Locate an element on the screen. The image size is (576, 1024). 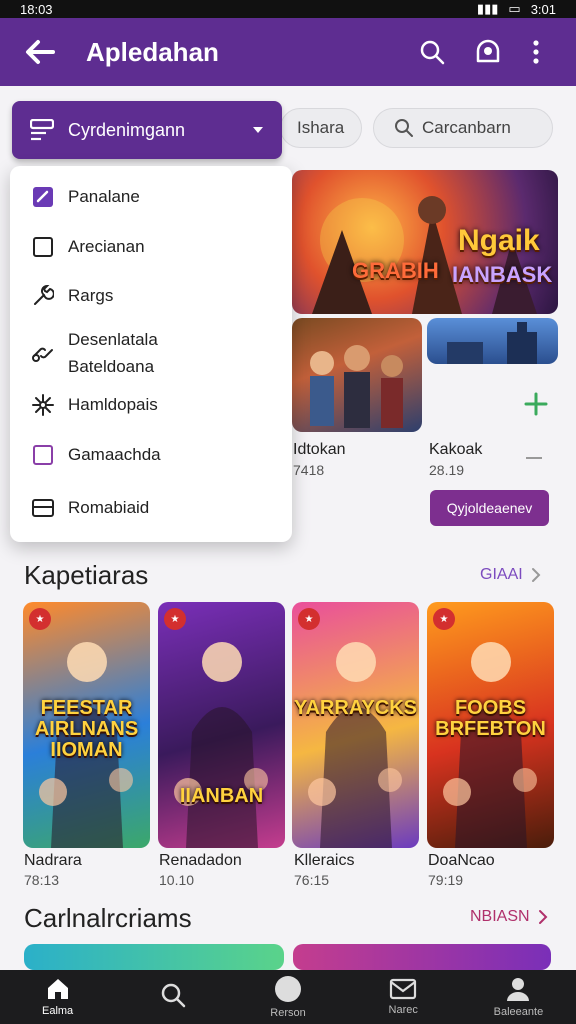
featured-item-count: 7418 is located at coordinates (309, 470).